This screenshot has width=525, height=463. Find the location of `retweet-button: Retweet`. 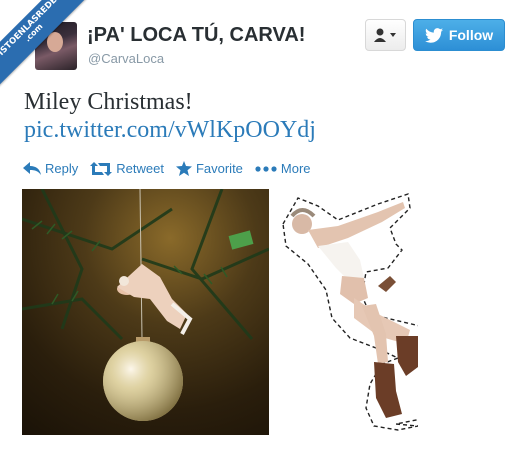

retweet-button: Retweet is located at coordinates (127, 168).